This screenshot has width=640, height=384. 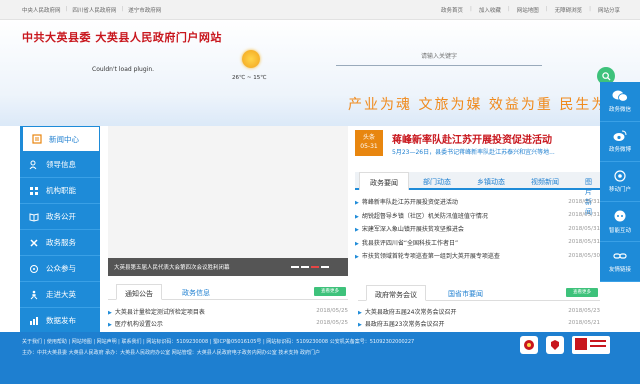 I want to click on party-emblem-icon, so click(x=529, y=345).